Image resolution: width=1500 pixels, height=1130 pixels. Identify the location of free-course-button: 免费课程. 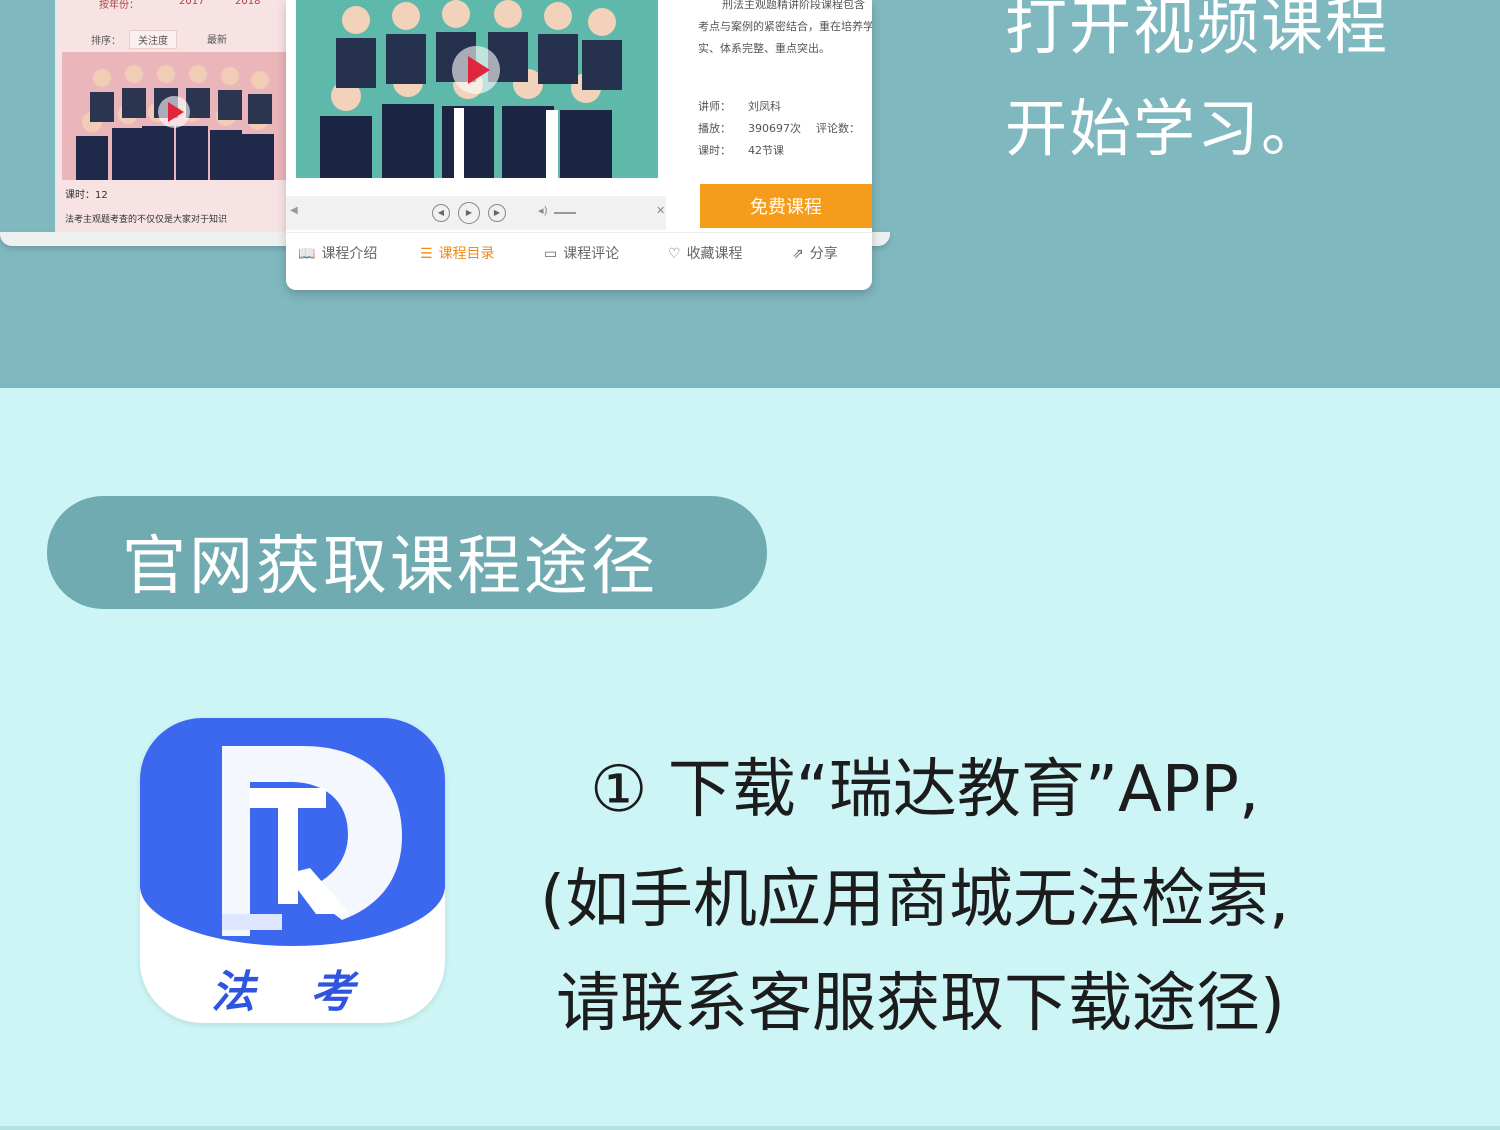
(786, 206).